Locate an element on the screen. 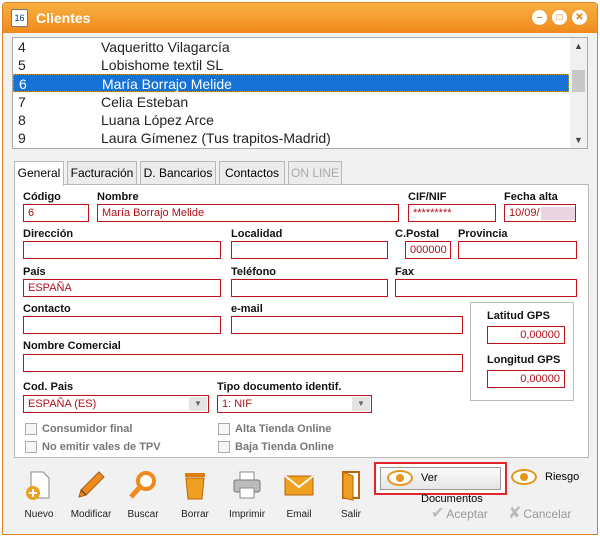 The height and width of the screenshot is (537, 600). check-icon: ✔ is located at coordinates (438, 513).